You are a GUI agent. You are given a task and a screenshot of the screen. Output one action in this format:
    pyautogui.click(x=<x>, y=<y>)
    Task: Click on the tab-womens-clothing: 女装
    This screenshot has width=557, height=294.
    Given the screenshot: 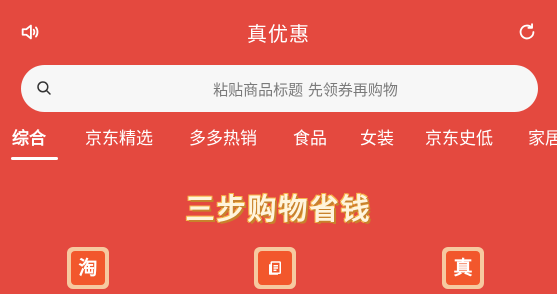 What is the action you would take?
    pyautogui.click(x=377, y=136)
    